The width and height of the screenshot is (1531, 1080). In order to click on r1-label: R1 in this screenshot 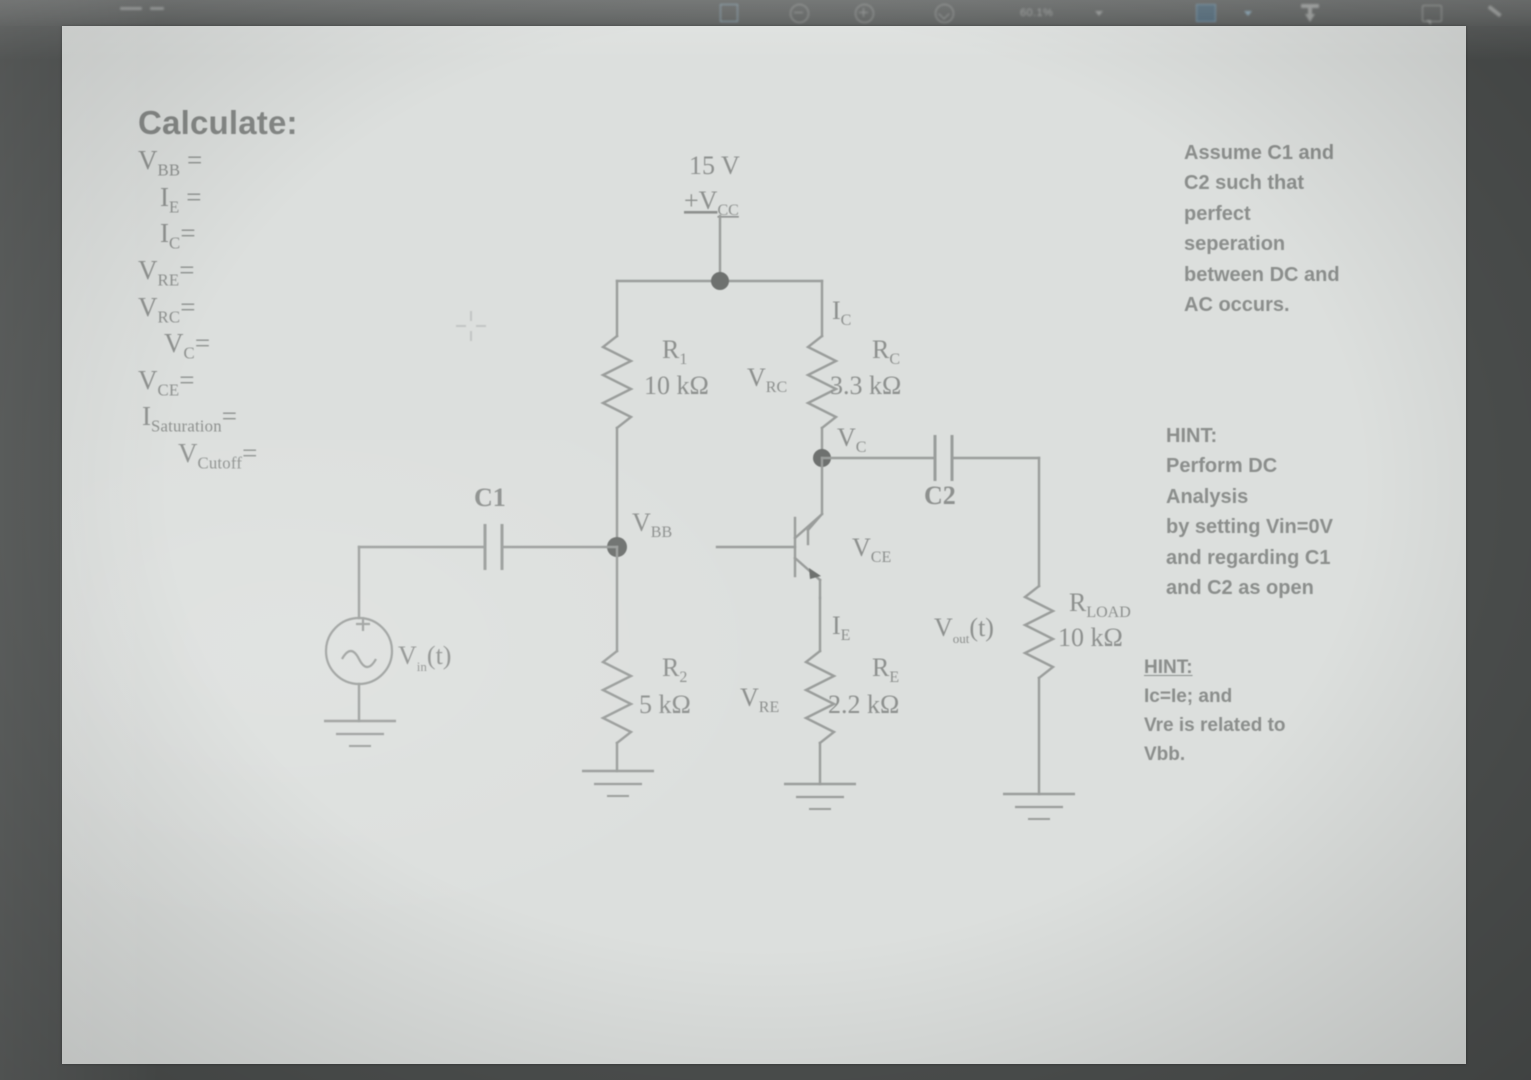, I will do `click(674, 351)`.